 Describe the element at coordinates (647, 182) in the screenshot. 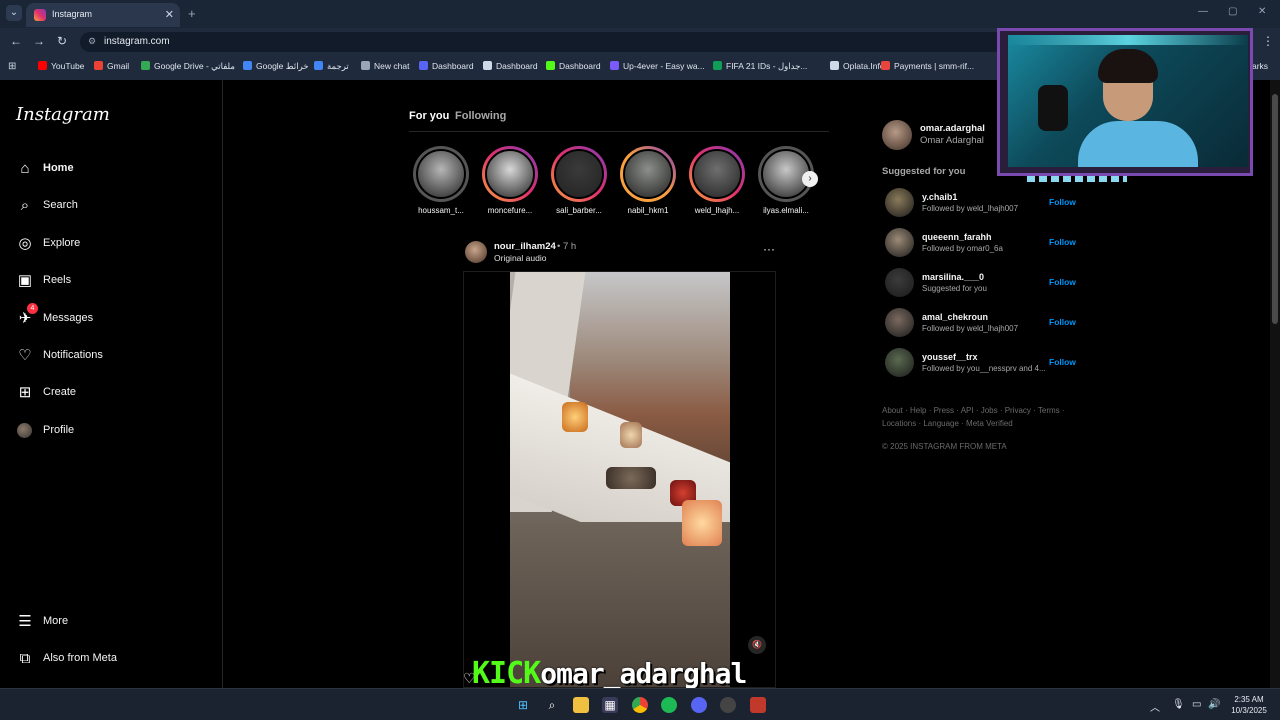

I see `story-item: nabil_hkm1` at that location.